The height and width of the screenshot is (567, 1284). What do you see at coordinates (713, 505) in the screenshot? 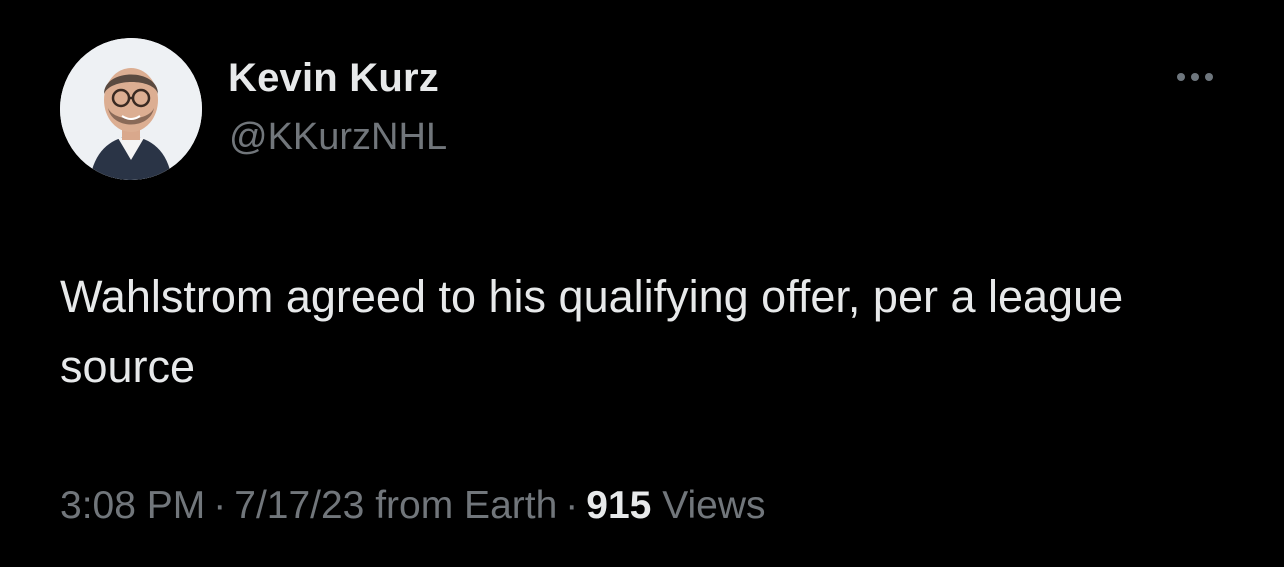
I see `views-label: Views` at bounding box center [713, 505].